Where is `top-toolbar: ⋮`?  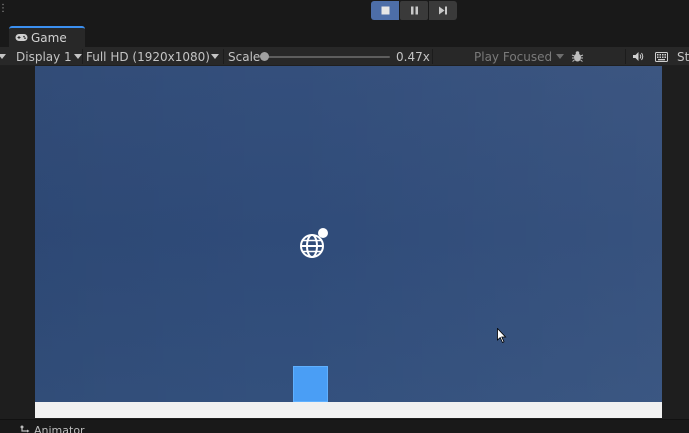
top-toolbar: ⋮ is located at coordinates (344, 13).